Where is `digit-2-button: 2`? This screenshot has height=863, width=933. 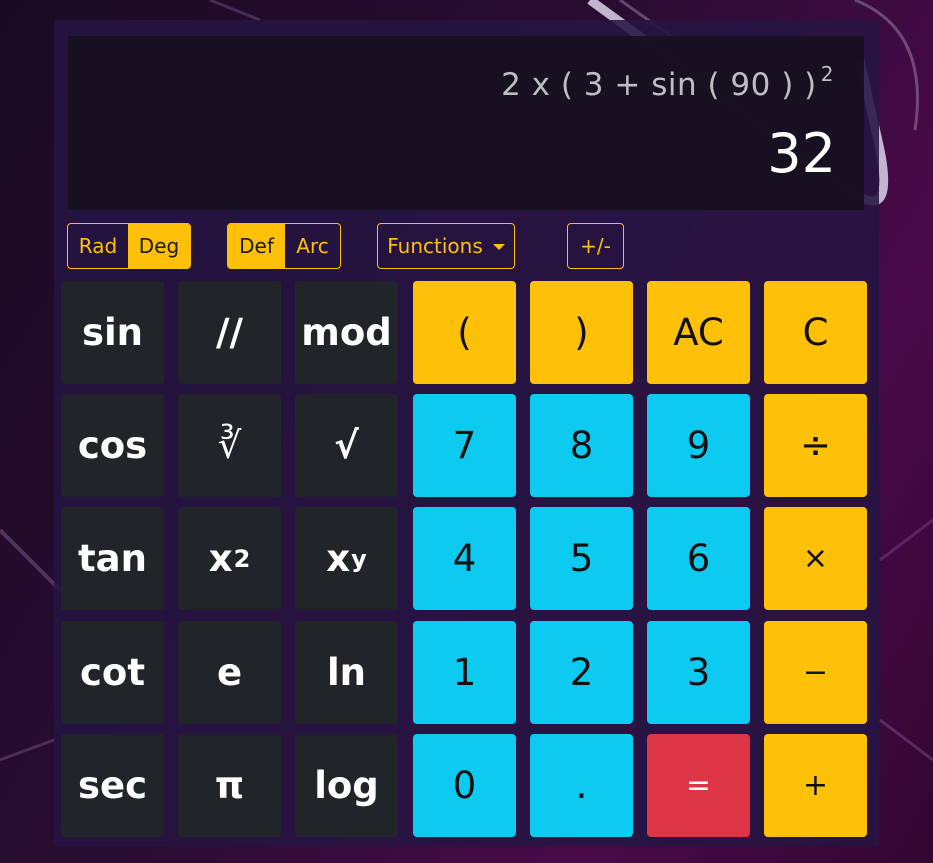 digit-2-button: 2 is located at coordinates (581, 672).